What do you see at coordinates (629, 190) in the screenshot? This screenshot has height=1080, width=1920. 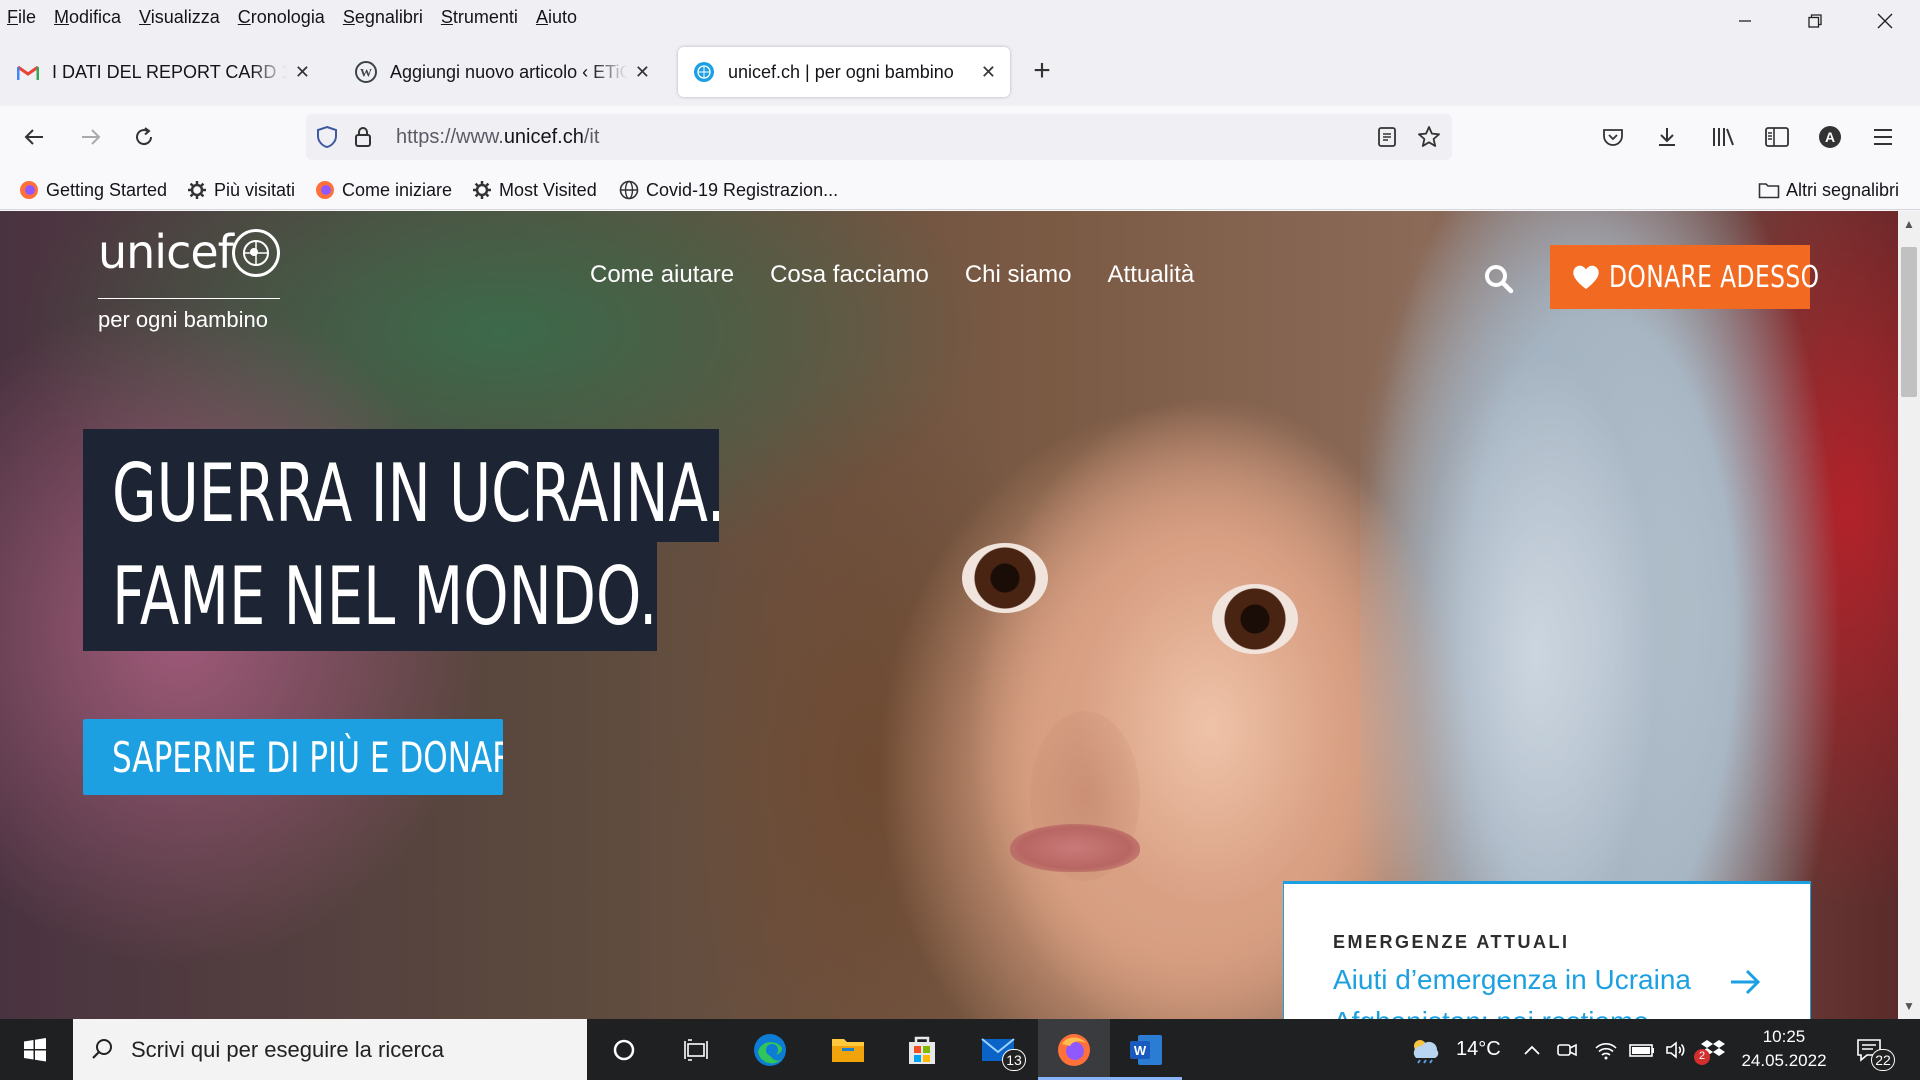 I see `globe-icon` at bounding box center [629, 190].